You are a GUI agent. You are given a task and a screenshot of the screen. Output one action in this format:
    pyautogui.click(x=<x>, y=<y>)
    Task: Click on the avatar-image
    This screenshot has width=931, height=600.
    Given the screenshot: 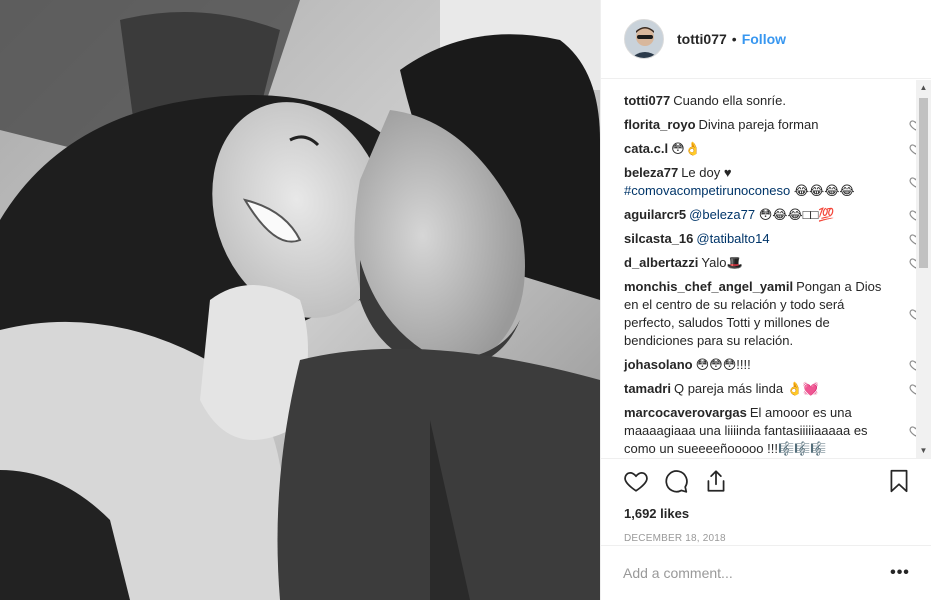 What is the action you would take?
    pyautogui.click(x=644, y=39)
    